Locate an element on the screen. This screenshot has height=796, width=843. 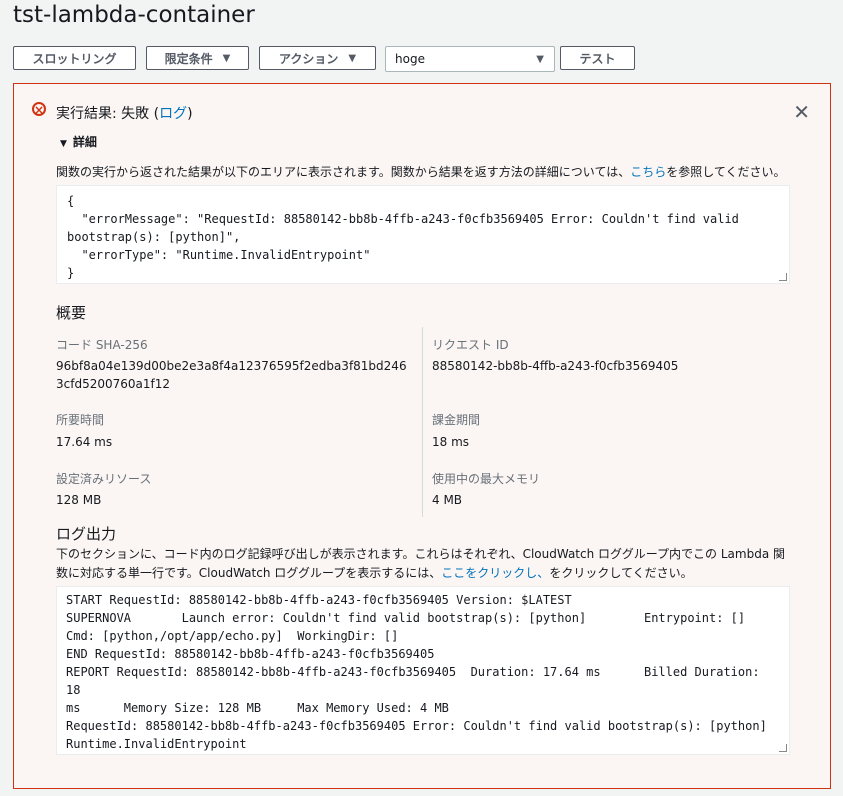
summary-divider is located at coordinates (422, 422).